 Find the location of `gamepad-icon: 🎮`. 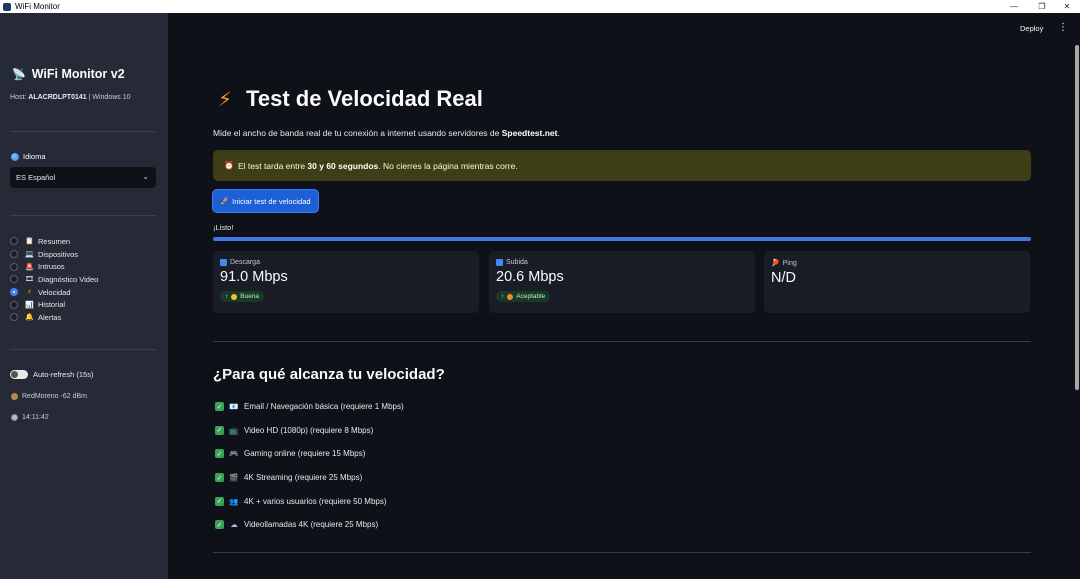

gamepad-icon: 🎮 is located at coordinates (234, 454).